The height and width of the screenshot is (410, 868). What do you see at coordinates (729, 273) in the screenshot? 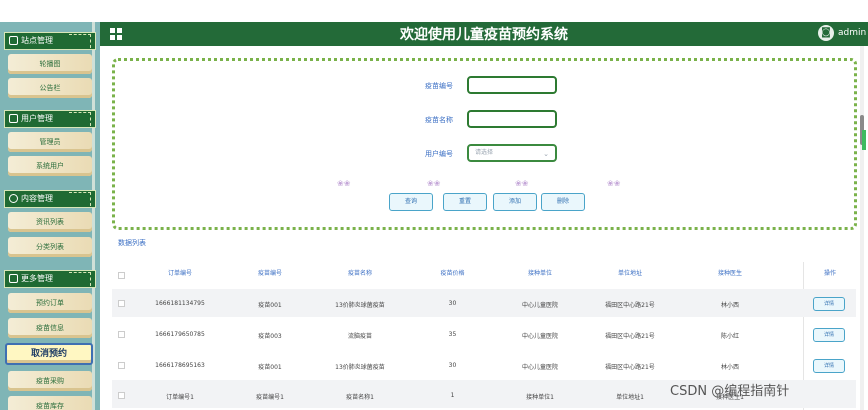
I see `header-doctor: 接种医生` at bounding box center [729, 273].